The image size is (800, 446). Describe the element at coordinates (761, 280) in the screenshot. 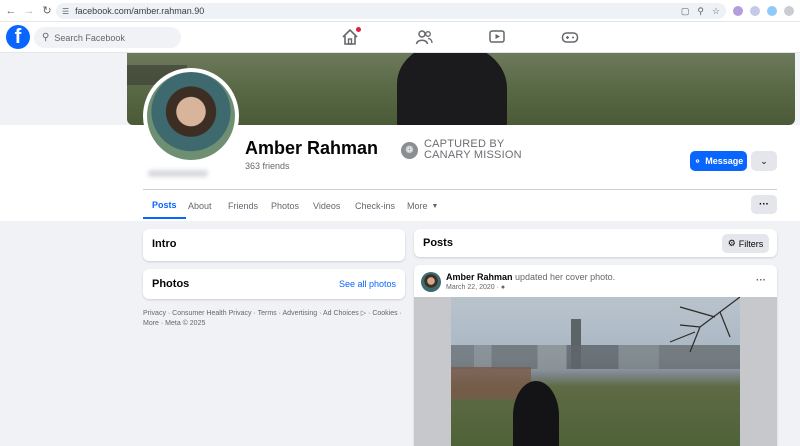

I see `post-options-button: ···` at that location.